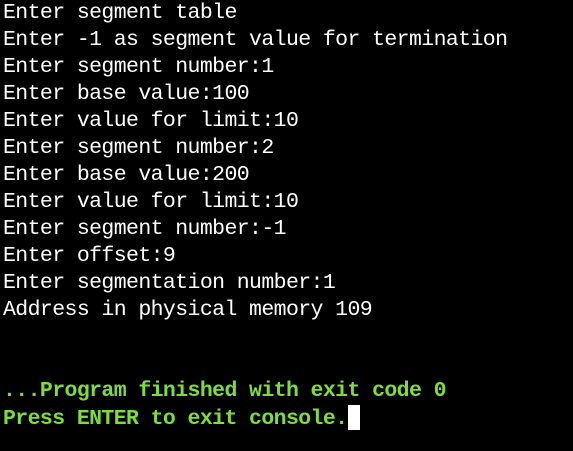 This screenshot has height=451, width=573. Describe the element at coordinates (224, 391) in the screenshot. I see `program-finished-message: ...Program finished with exit code 0` at that location.